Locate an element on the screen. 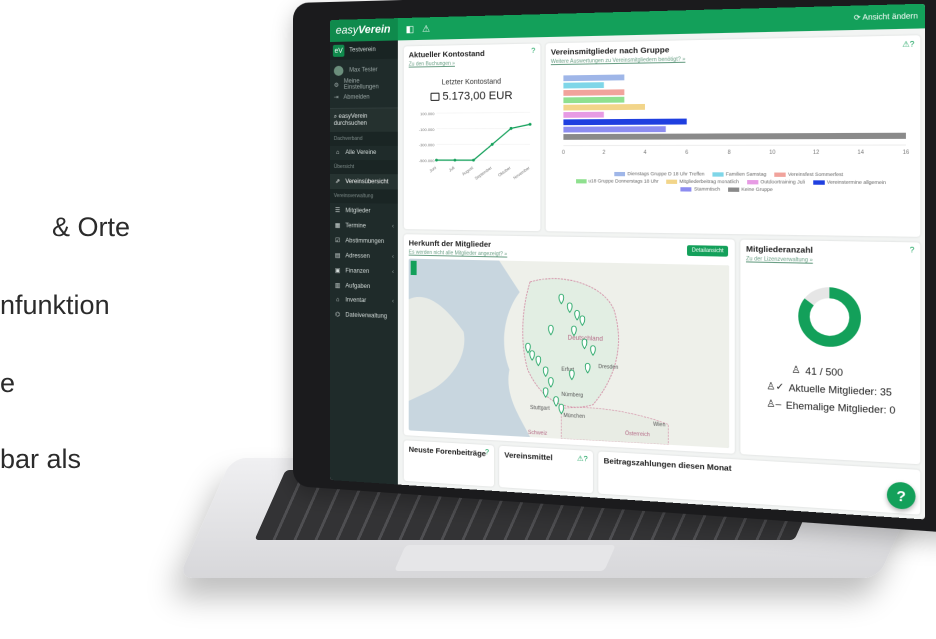  sidebar-item-finanzen: ▣ Finanzen ‹ is located at coordinates (364, 271).